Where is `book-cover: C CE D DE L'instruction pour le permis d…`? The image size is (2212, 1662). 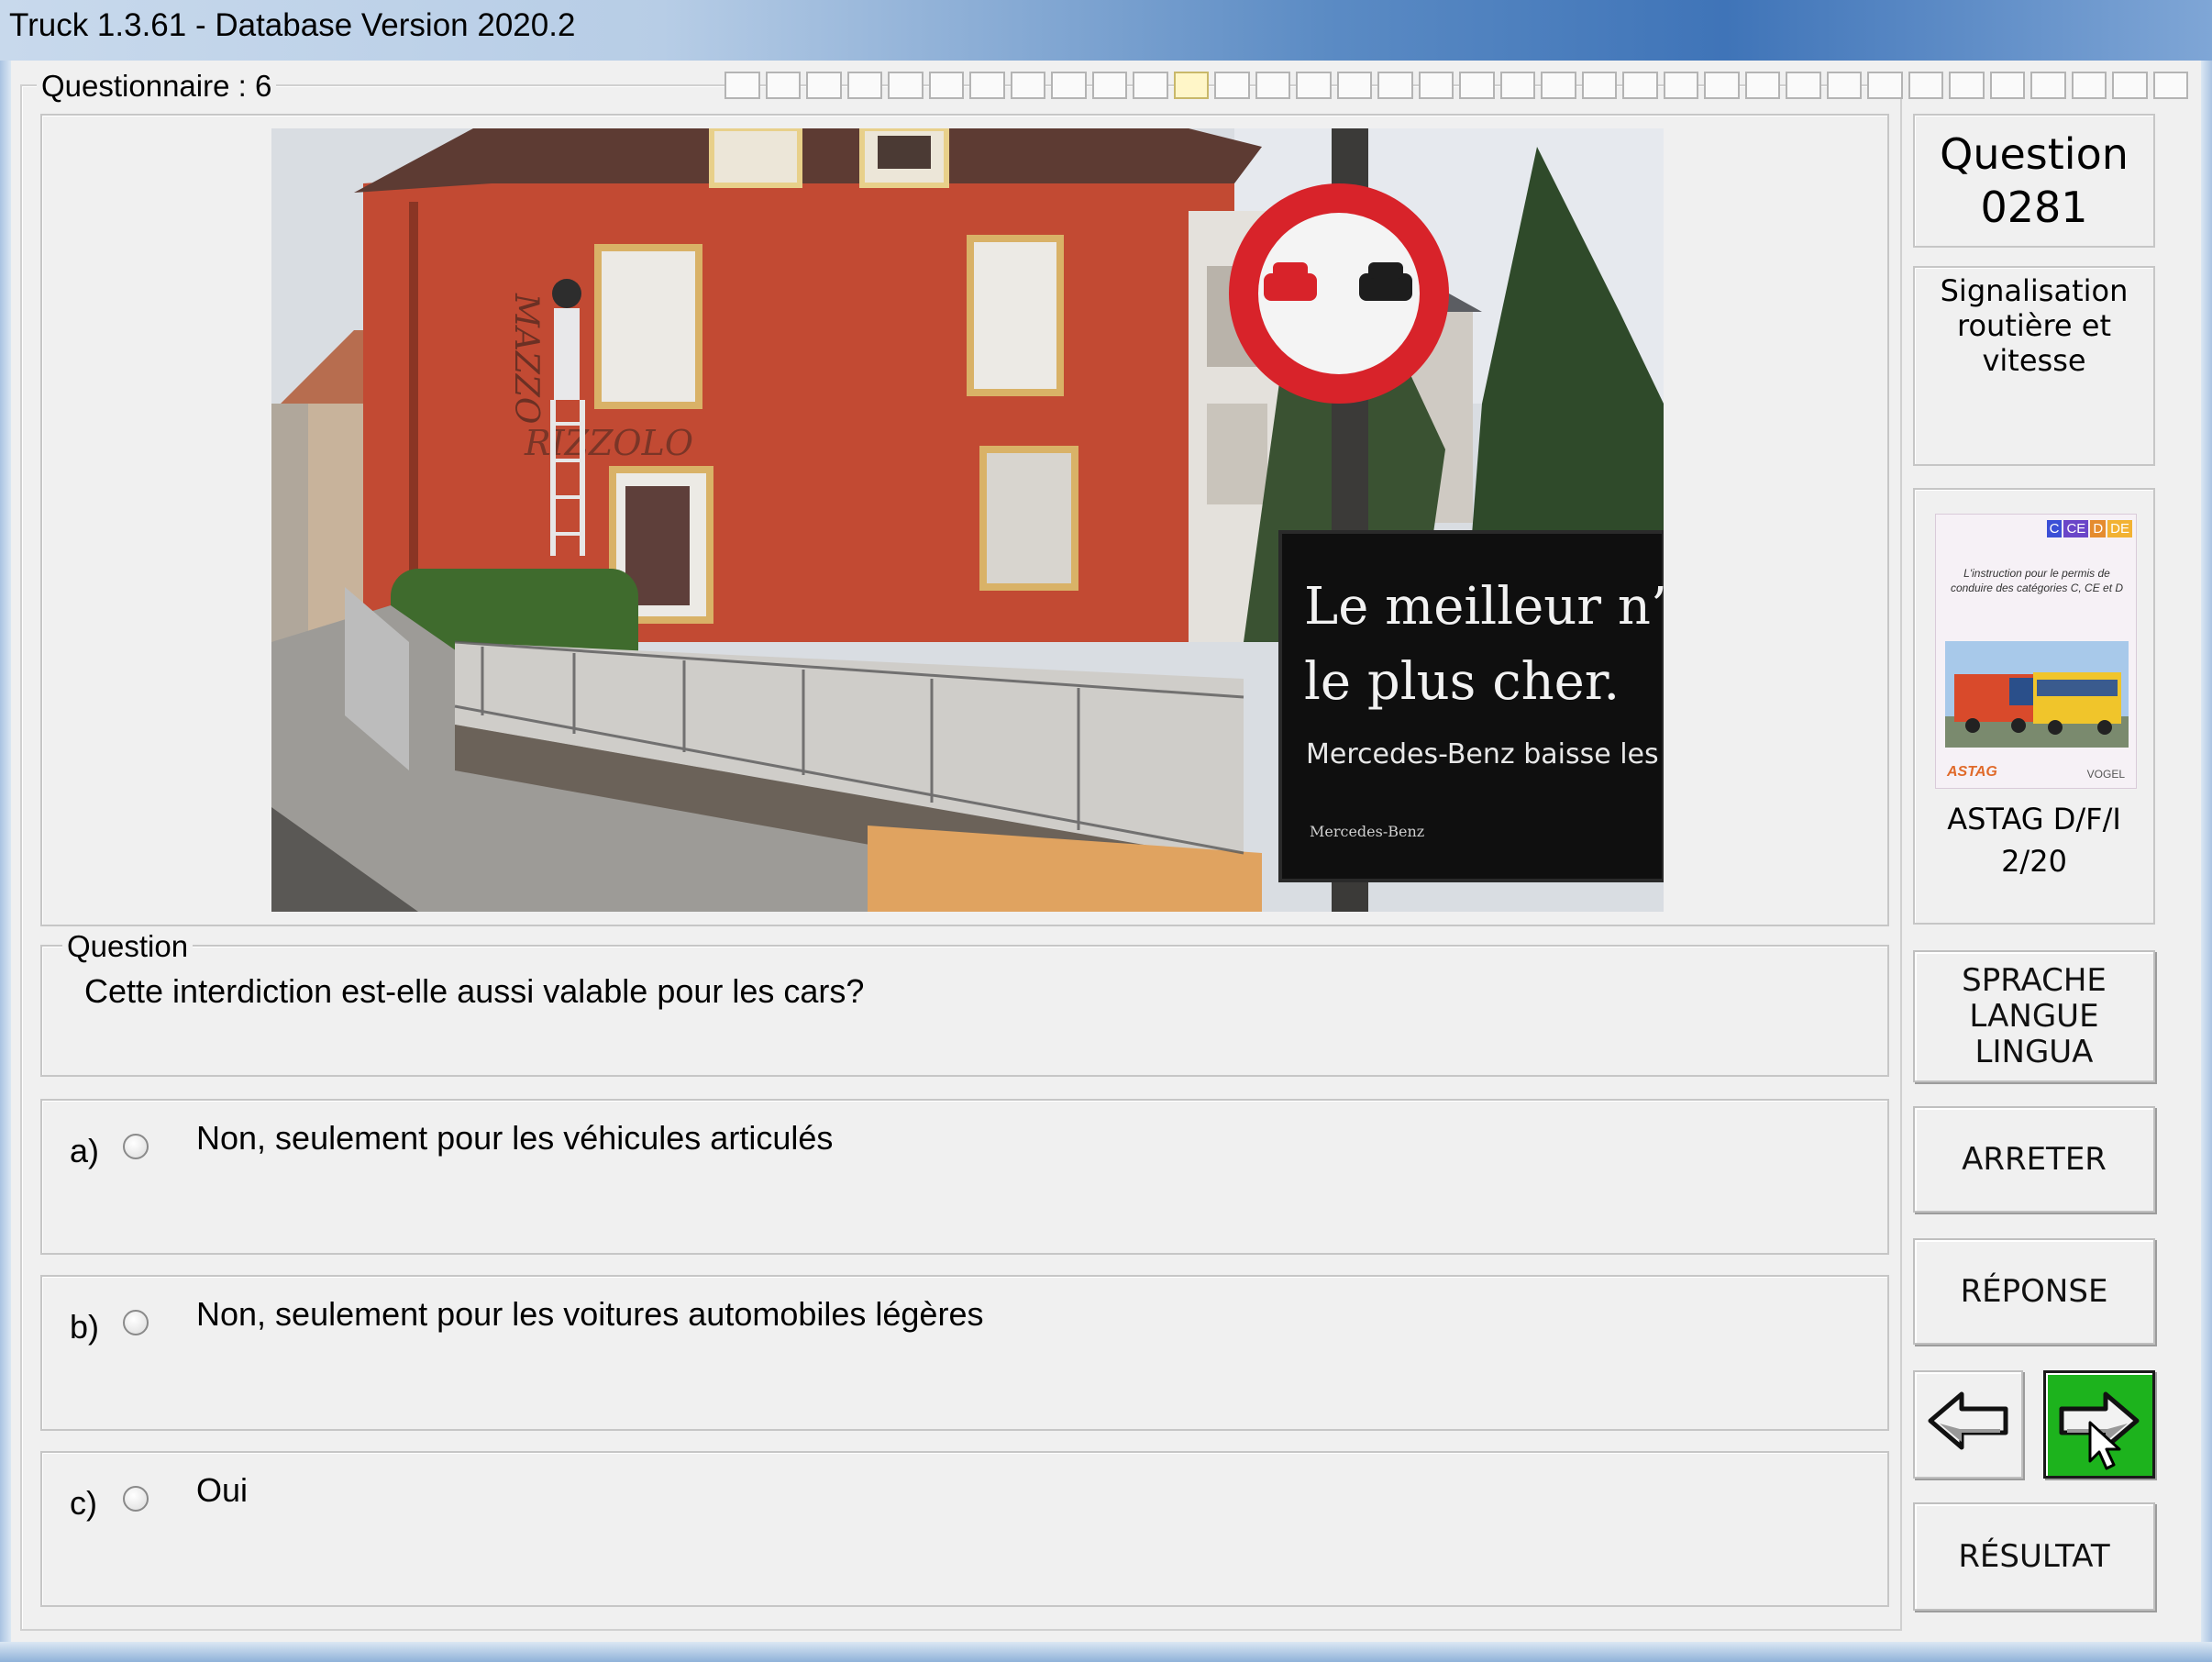
book-cover: C CE D DE L'instruction pour le permis d… is located at coordinates (2036, 651).